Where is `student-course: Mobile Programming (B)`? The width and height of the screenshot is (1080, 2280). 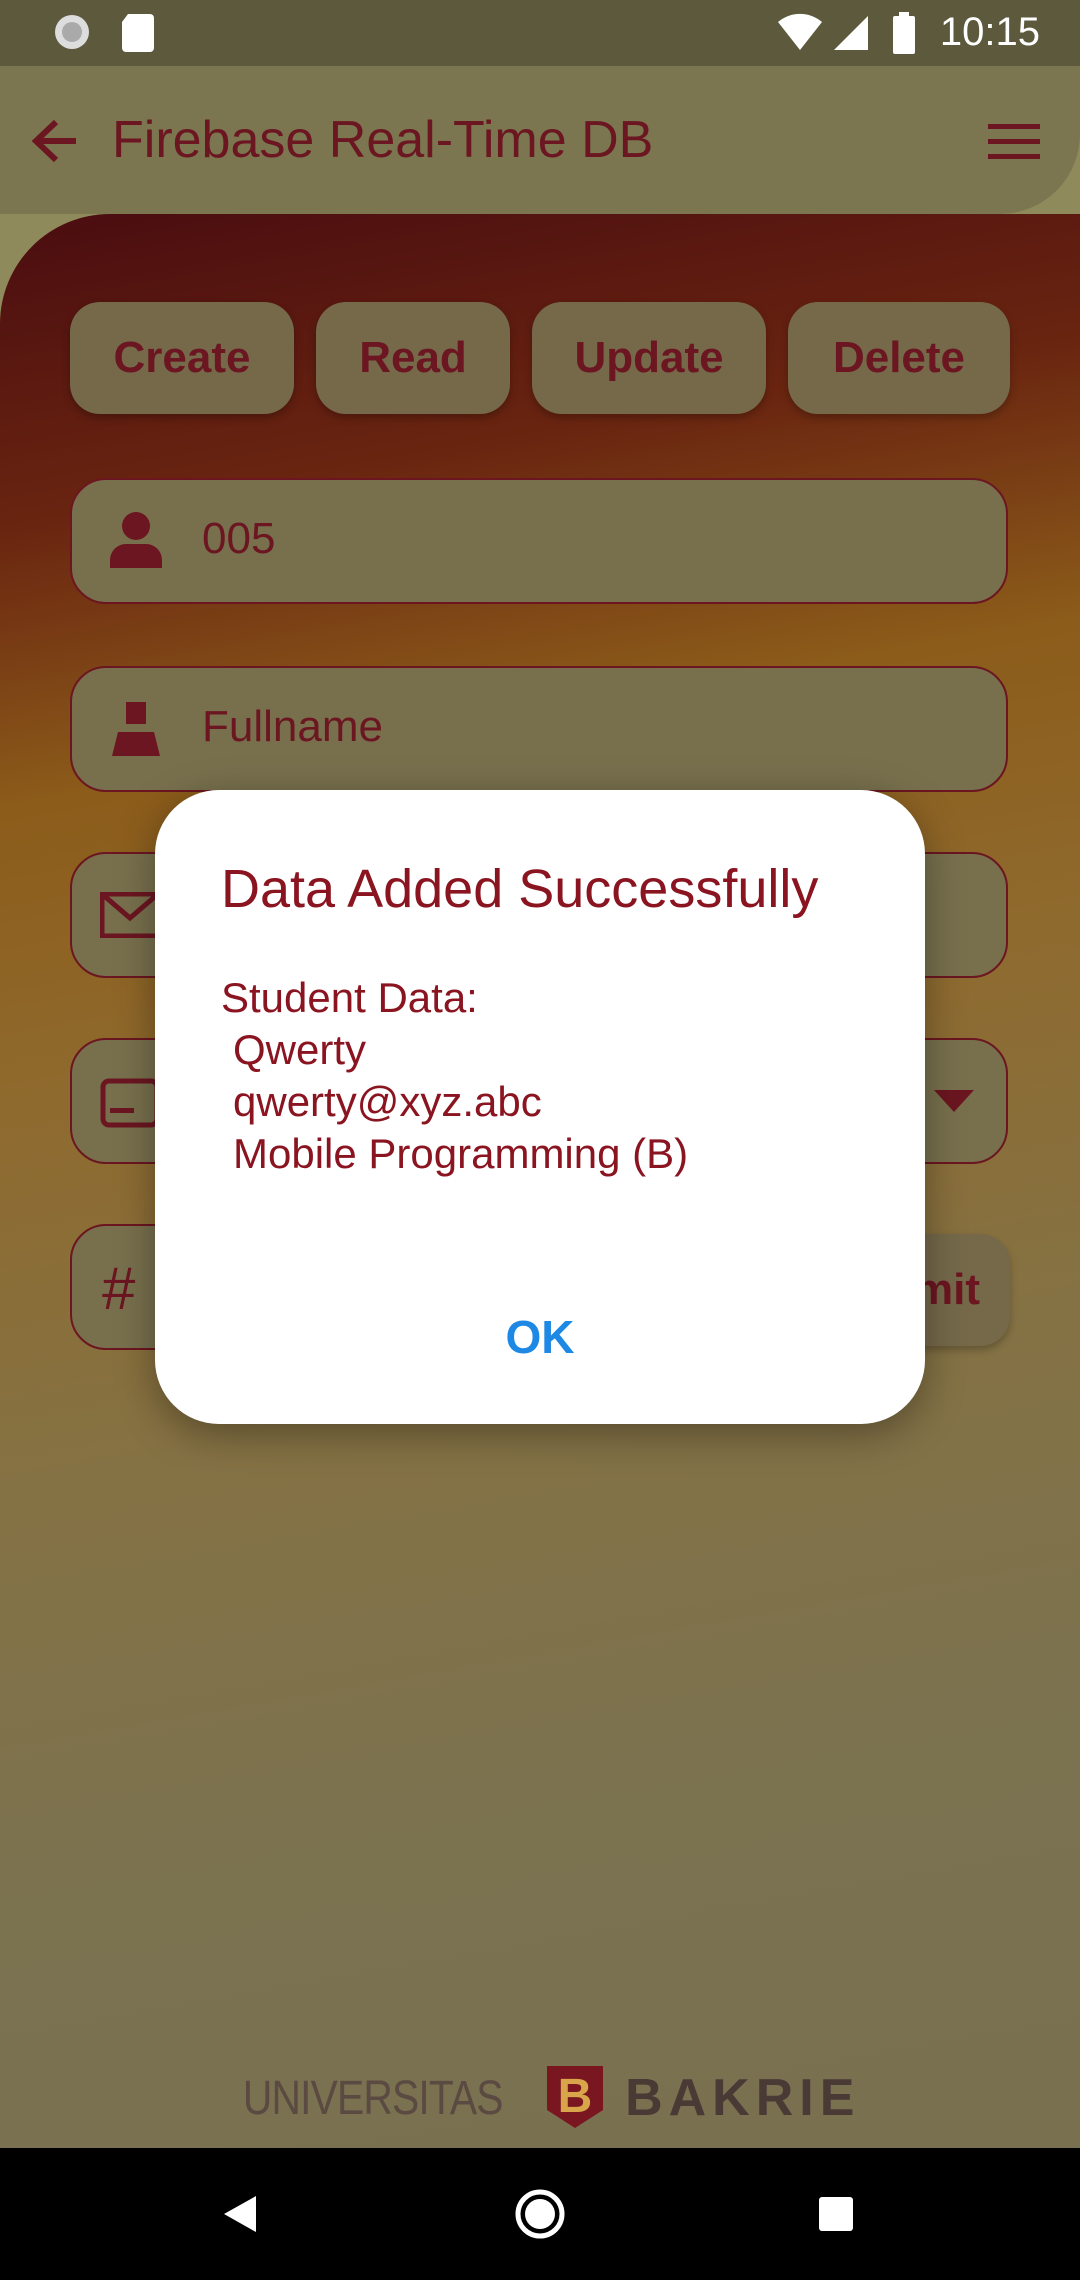
student-course: Mobile Programming (B) is located at coordinates (461, 1153).